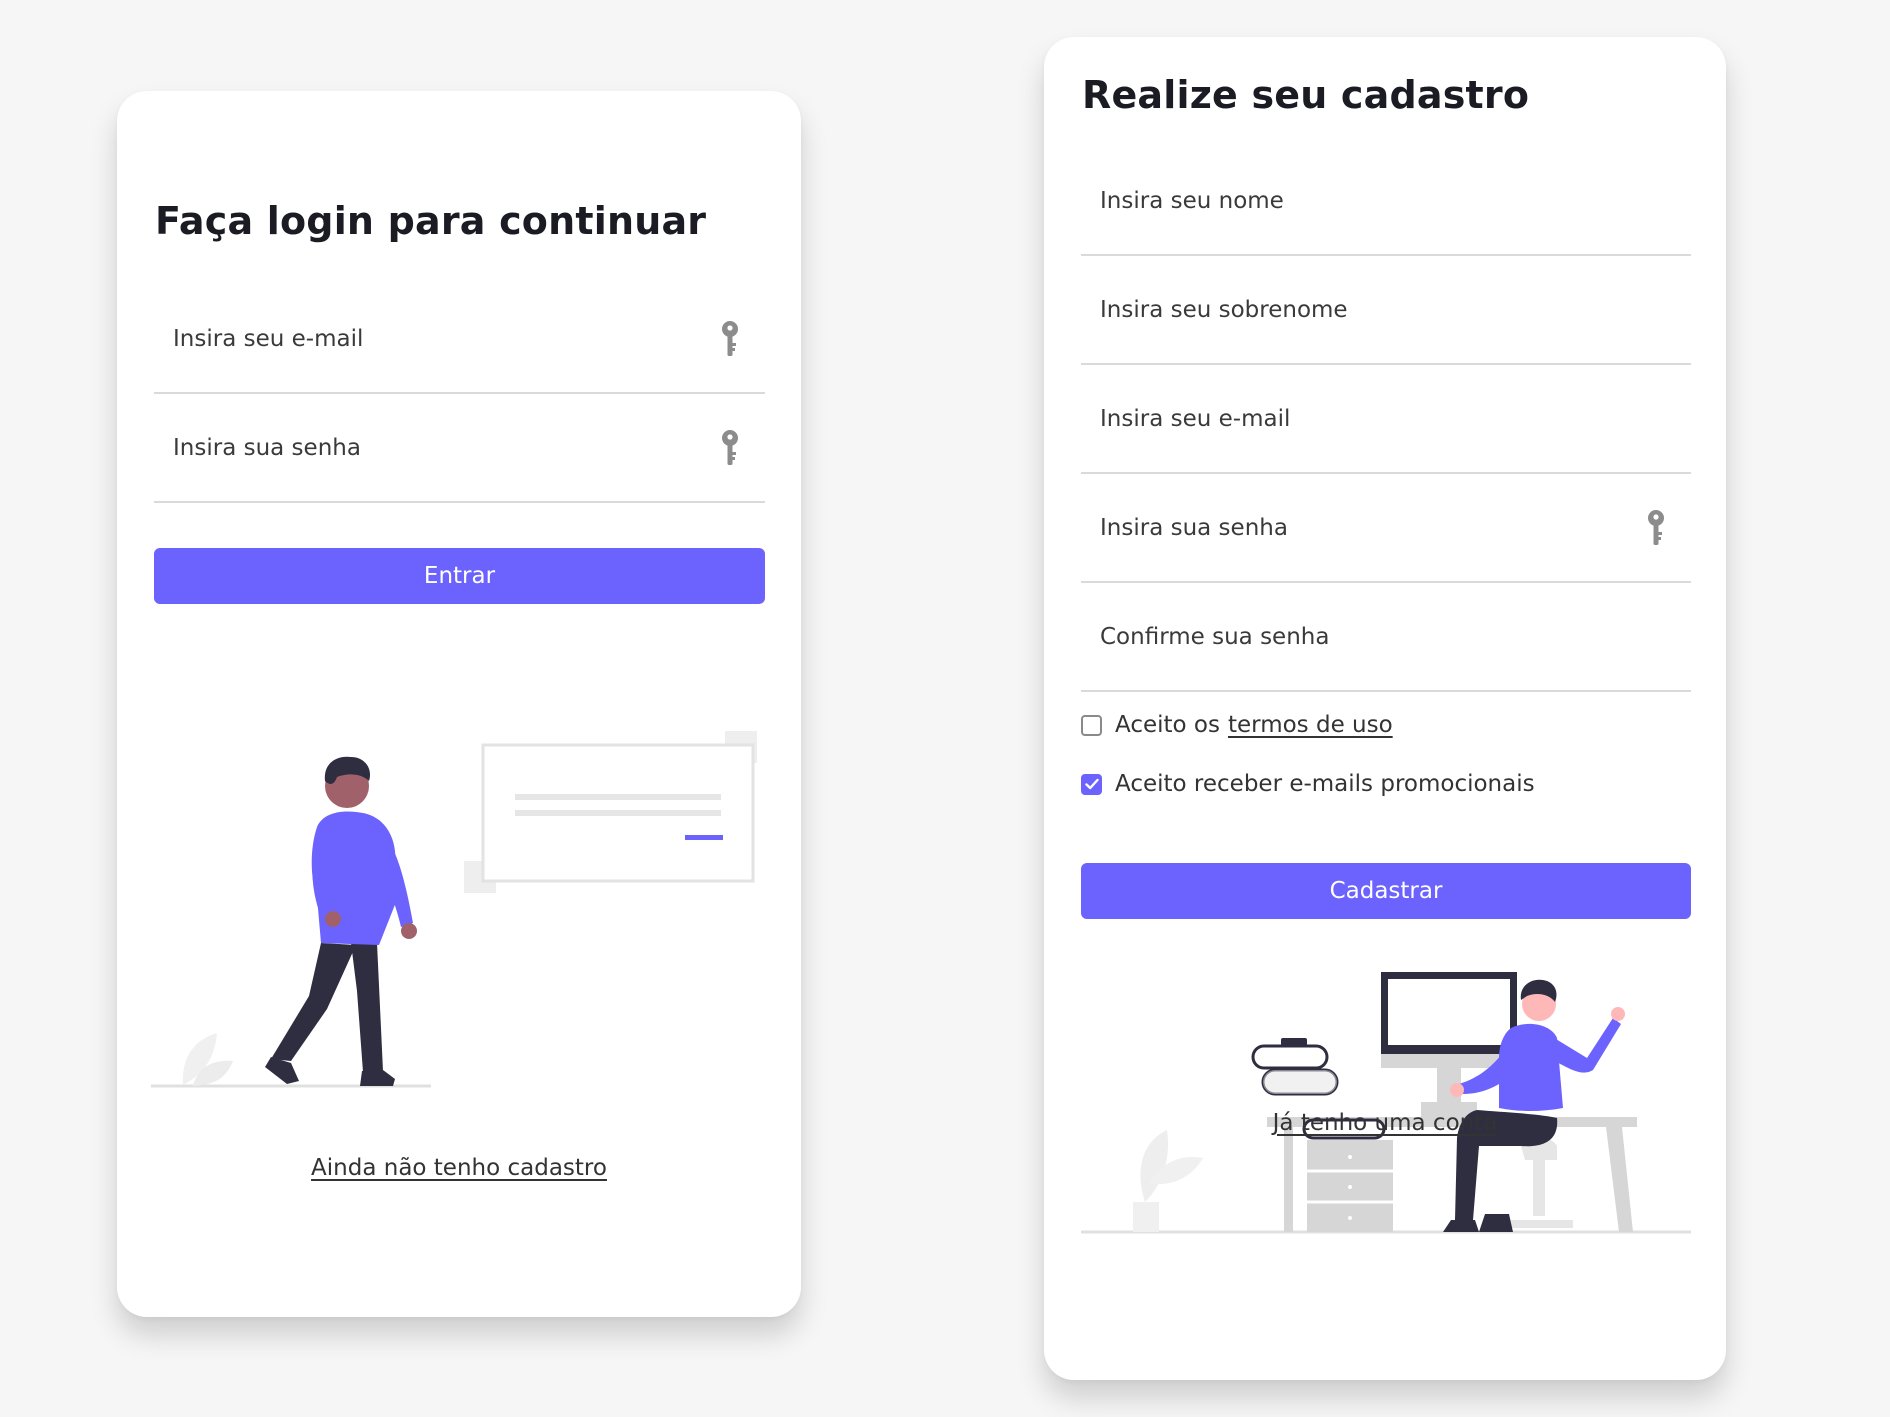  I want to click on confirm-password-input, so click(1386, 637).